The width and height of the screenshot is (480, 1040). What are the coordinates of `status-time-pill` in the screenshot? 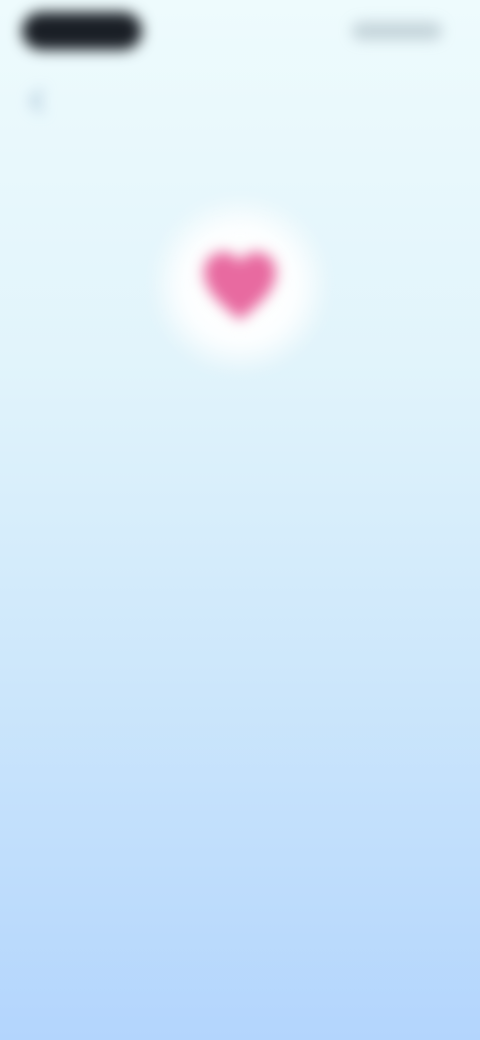 It's located at (82, 31).